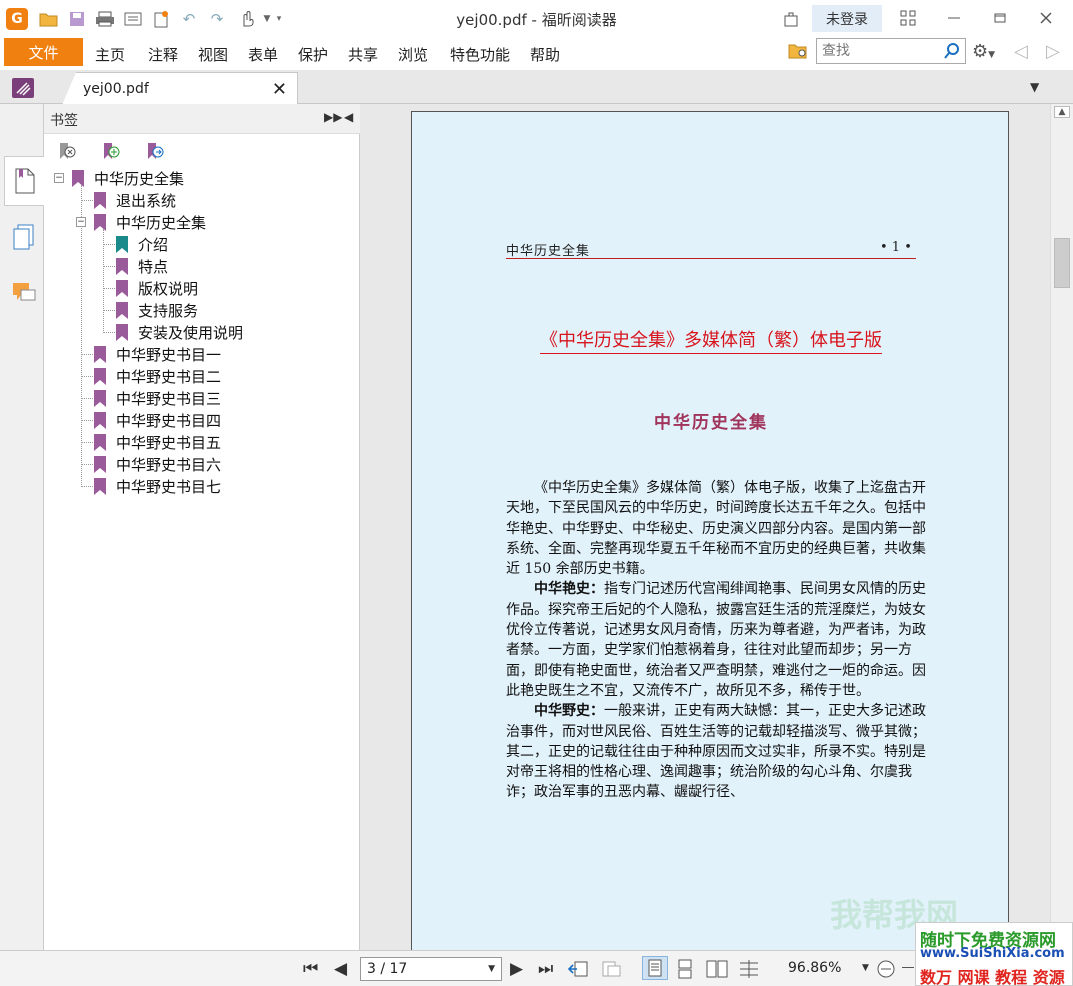 The width and height of the screenshot is (1073, 986). I want to click on previous-page-icon: ◀, so click(340, 969).